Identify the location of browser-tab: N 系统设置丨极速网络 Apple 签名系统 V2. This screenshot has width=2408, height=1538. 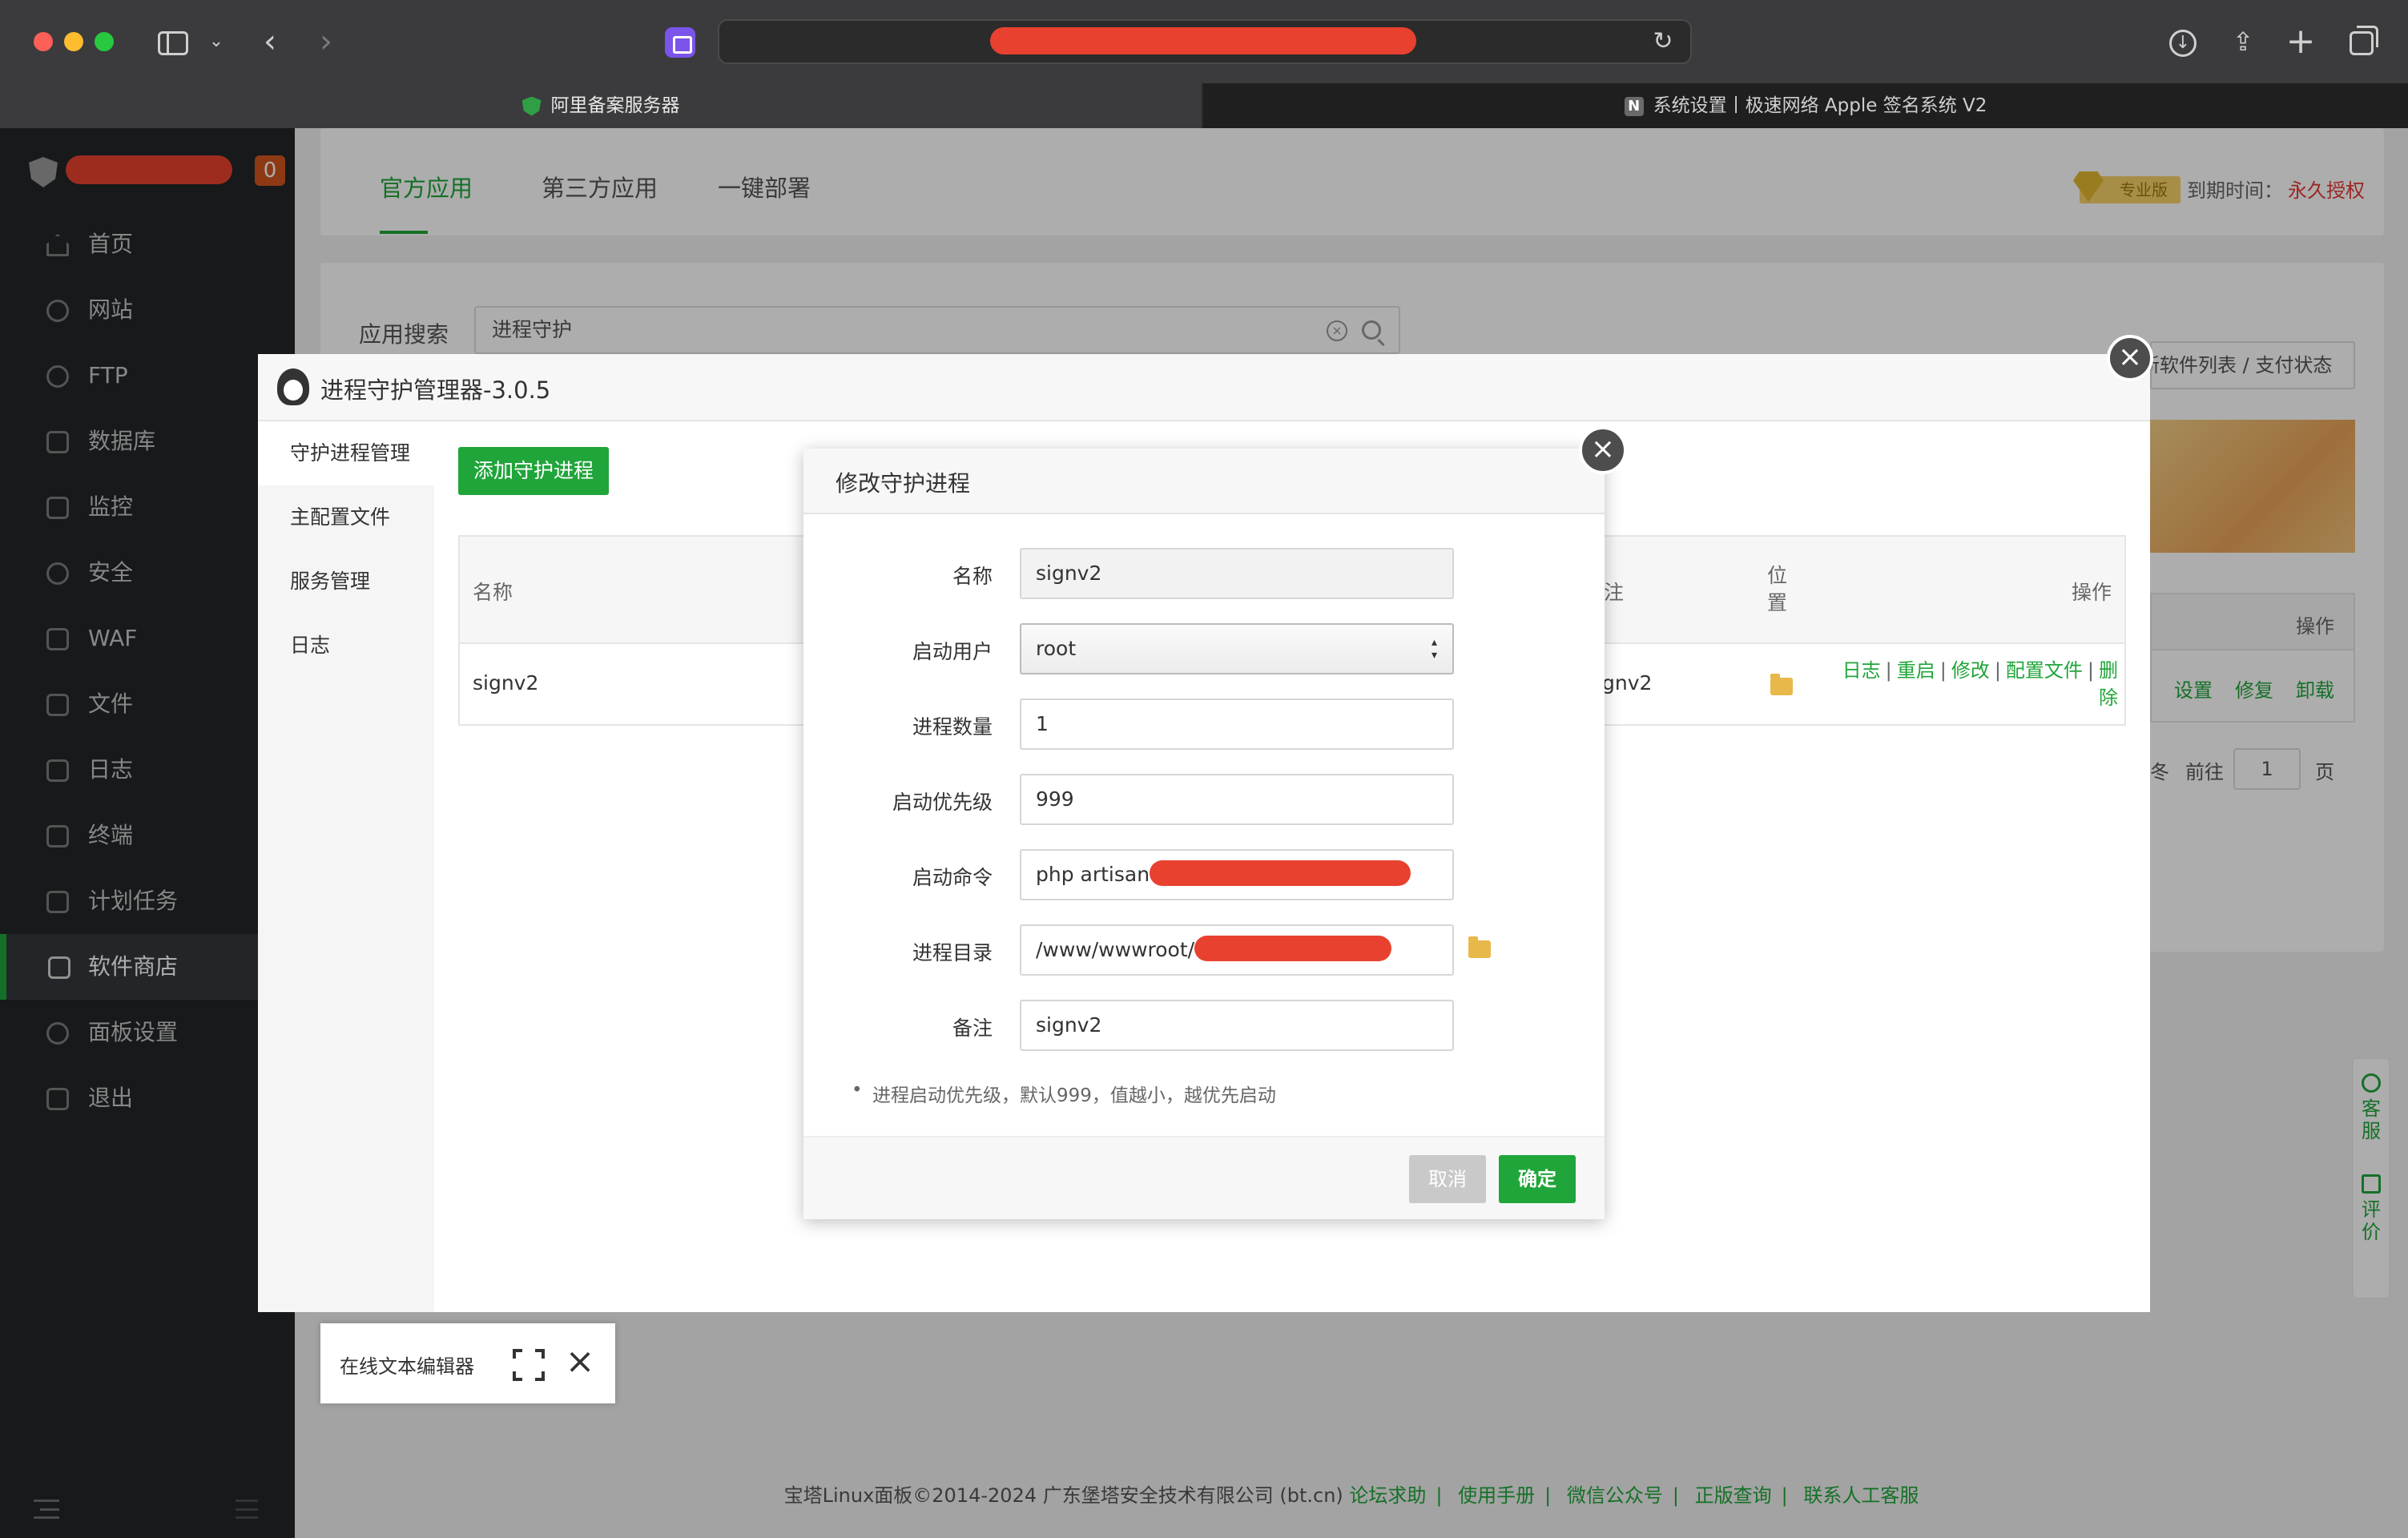
(1805, 105).